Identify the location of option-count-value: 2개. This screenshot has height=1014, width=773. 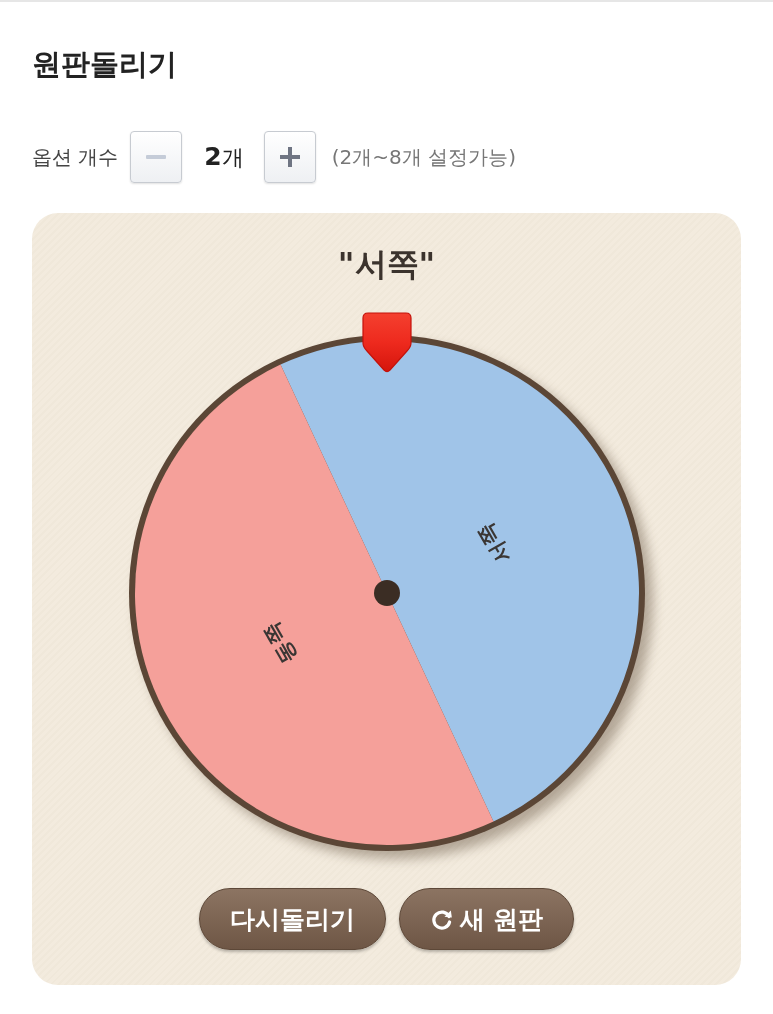
(224, 157).